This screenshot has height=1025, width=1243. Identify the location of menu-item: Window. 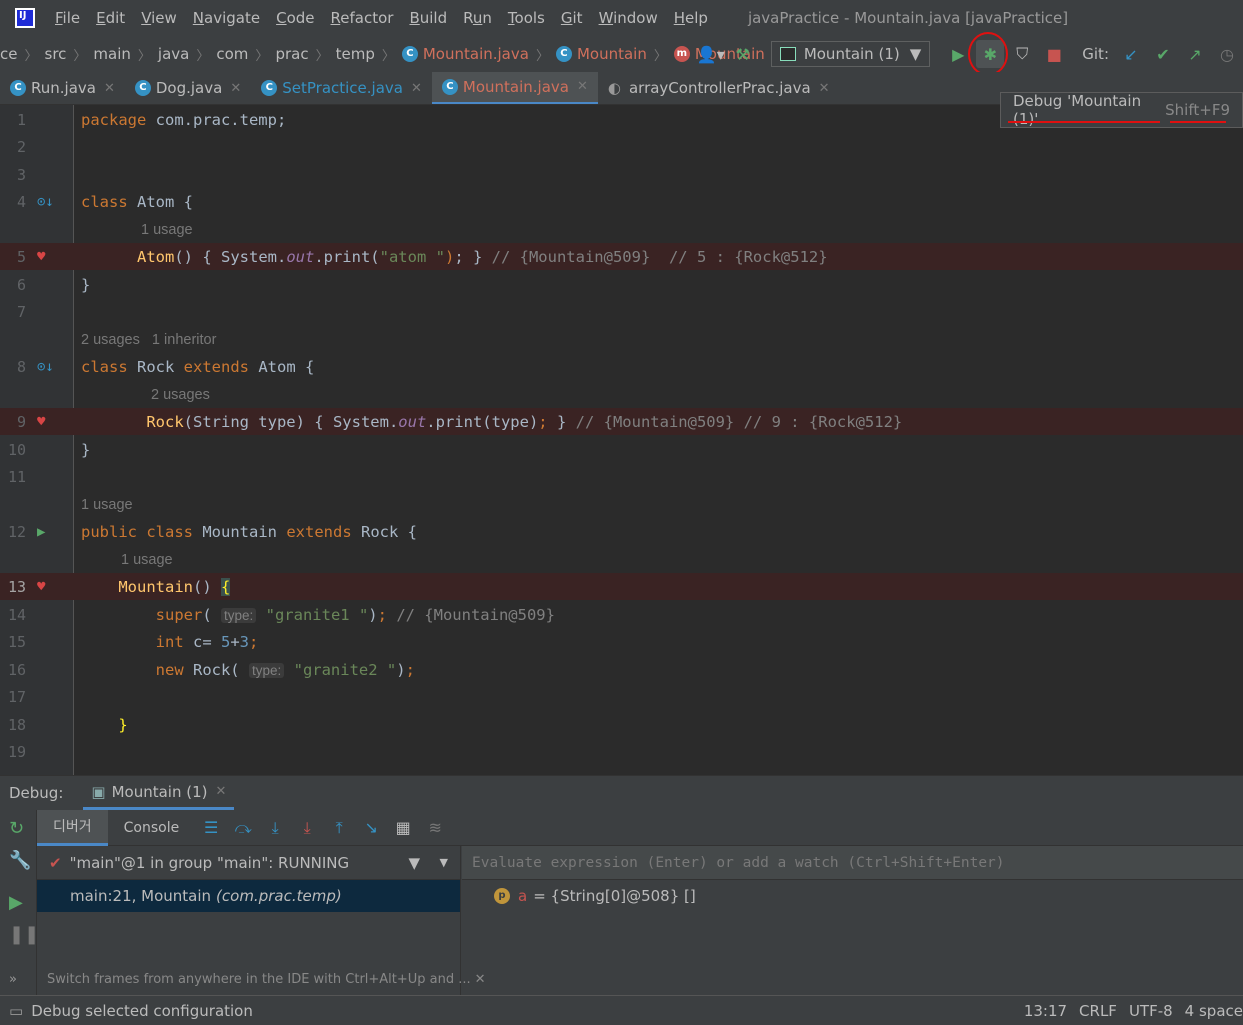
(628, 18).